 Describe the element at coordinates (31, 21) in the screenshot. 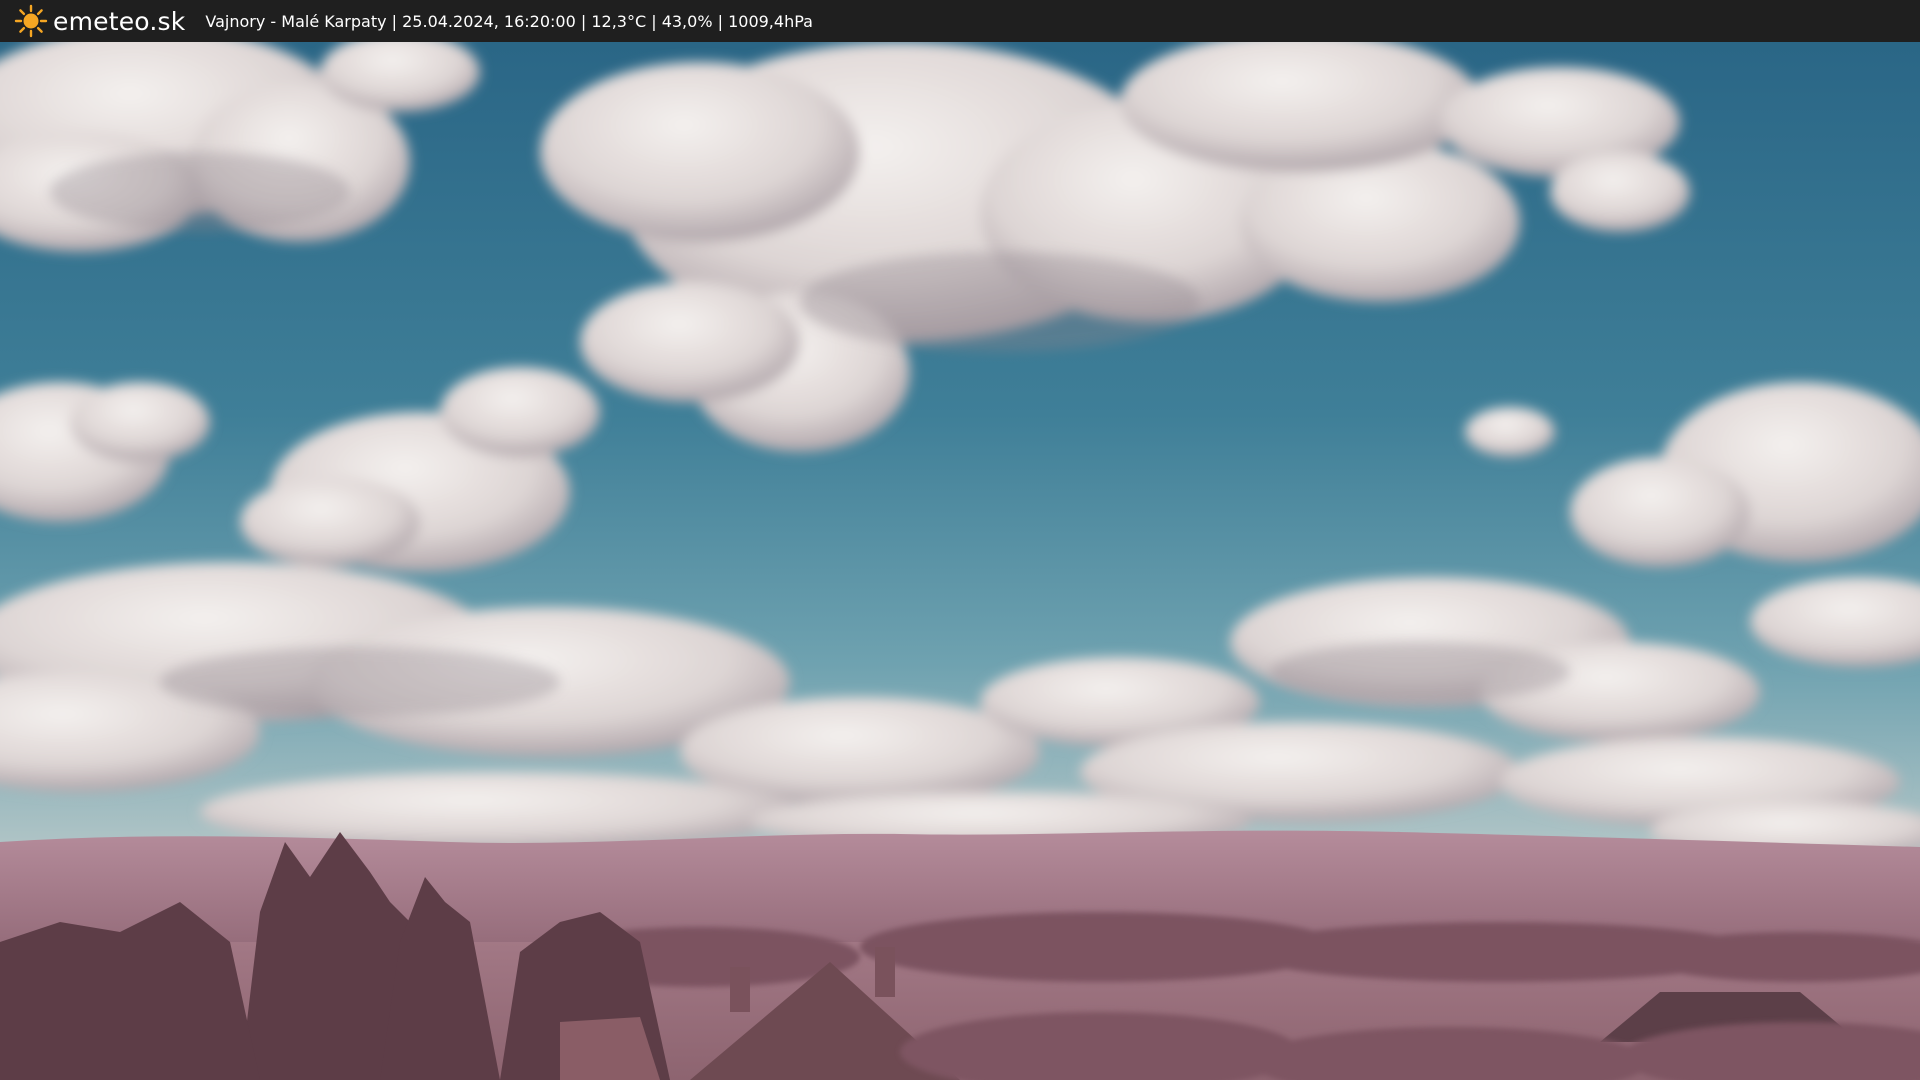

I see `sun-icon` at that location.